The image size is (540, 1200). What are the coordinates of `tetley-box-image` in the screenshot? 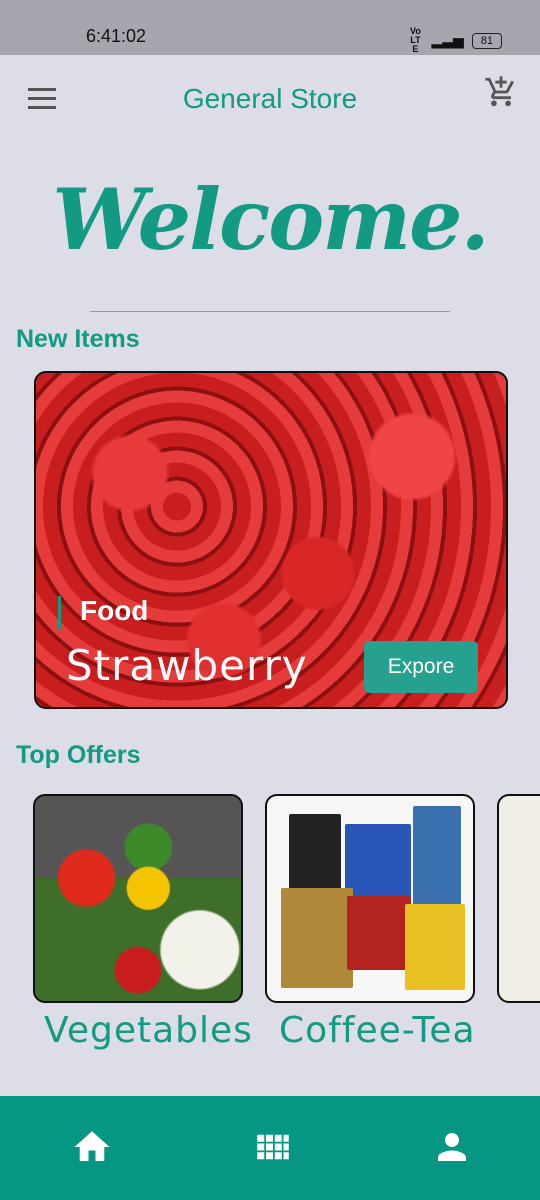 It's located at (378, 864).